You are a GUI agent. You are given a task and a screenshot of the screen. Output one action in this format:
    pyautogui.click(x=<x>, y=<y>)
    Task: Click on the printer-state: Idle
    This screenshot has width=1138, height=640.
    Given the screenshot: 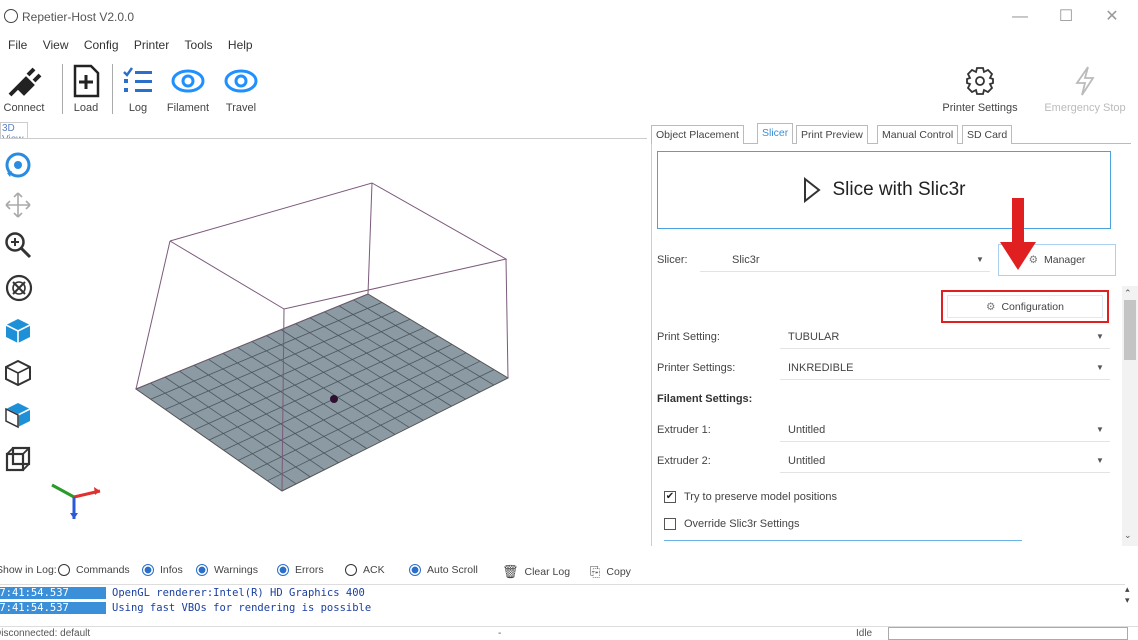 What is the action you would take?
    pyautogui.click(x=864, y=633)
    